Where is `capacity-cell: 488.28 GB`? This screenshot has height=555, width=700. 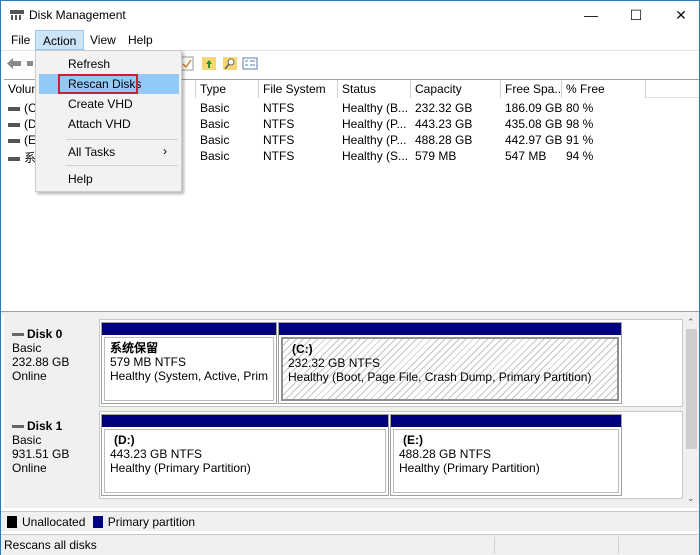
capacity-cell: 488.28 GB is located at coordinates (444, 140).